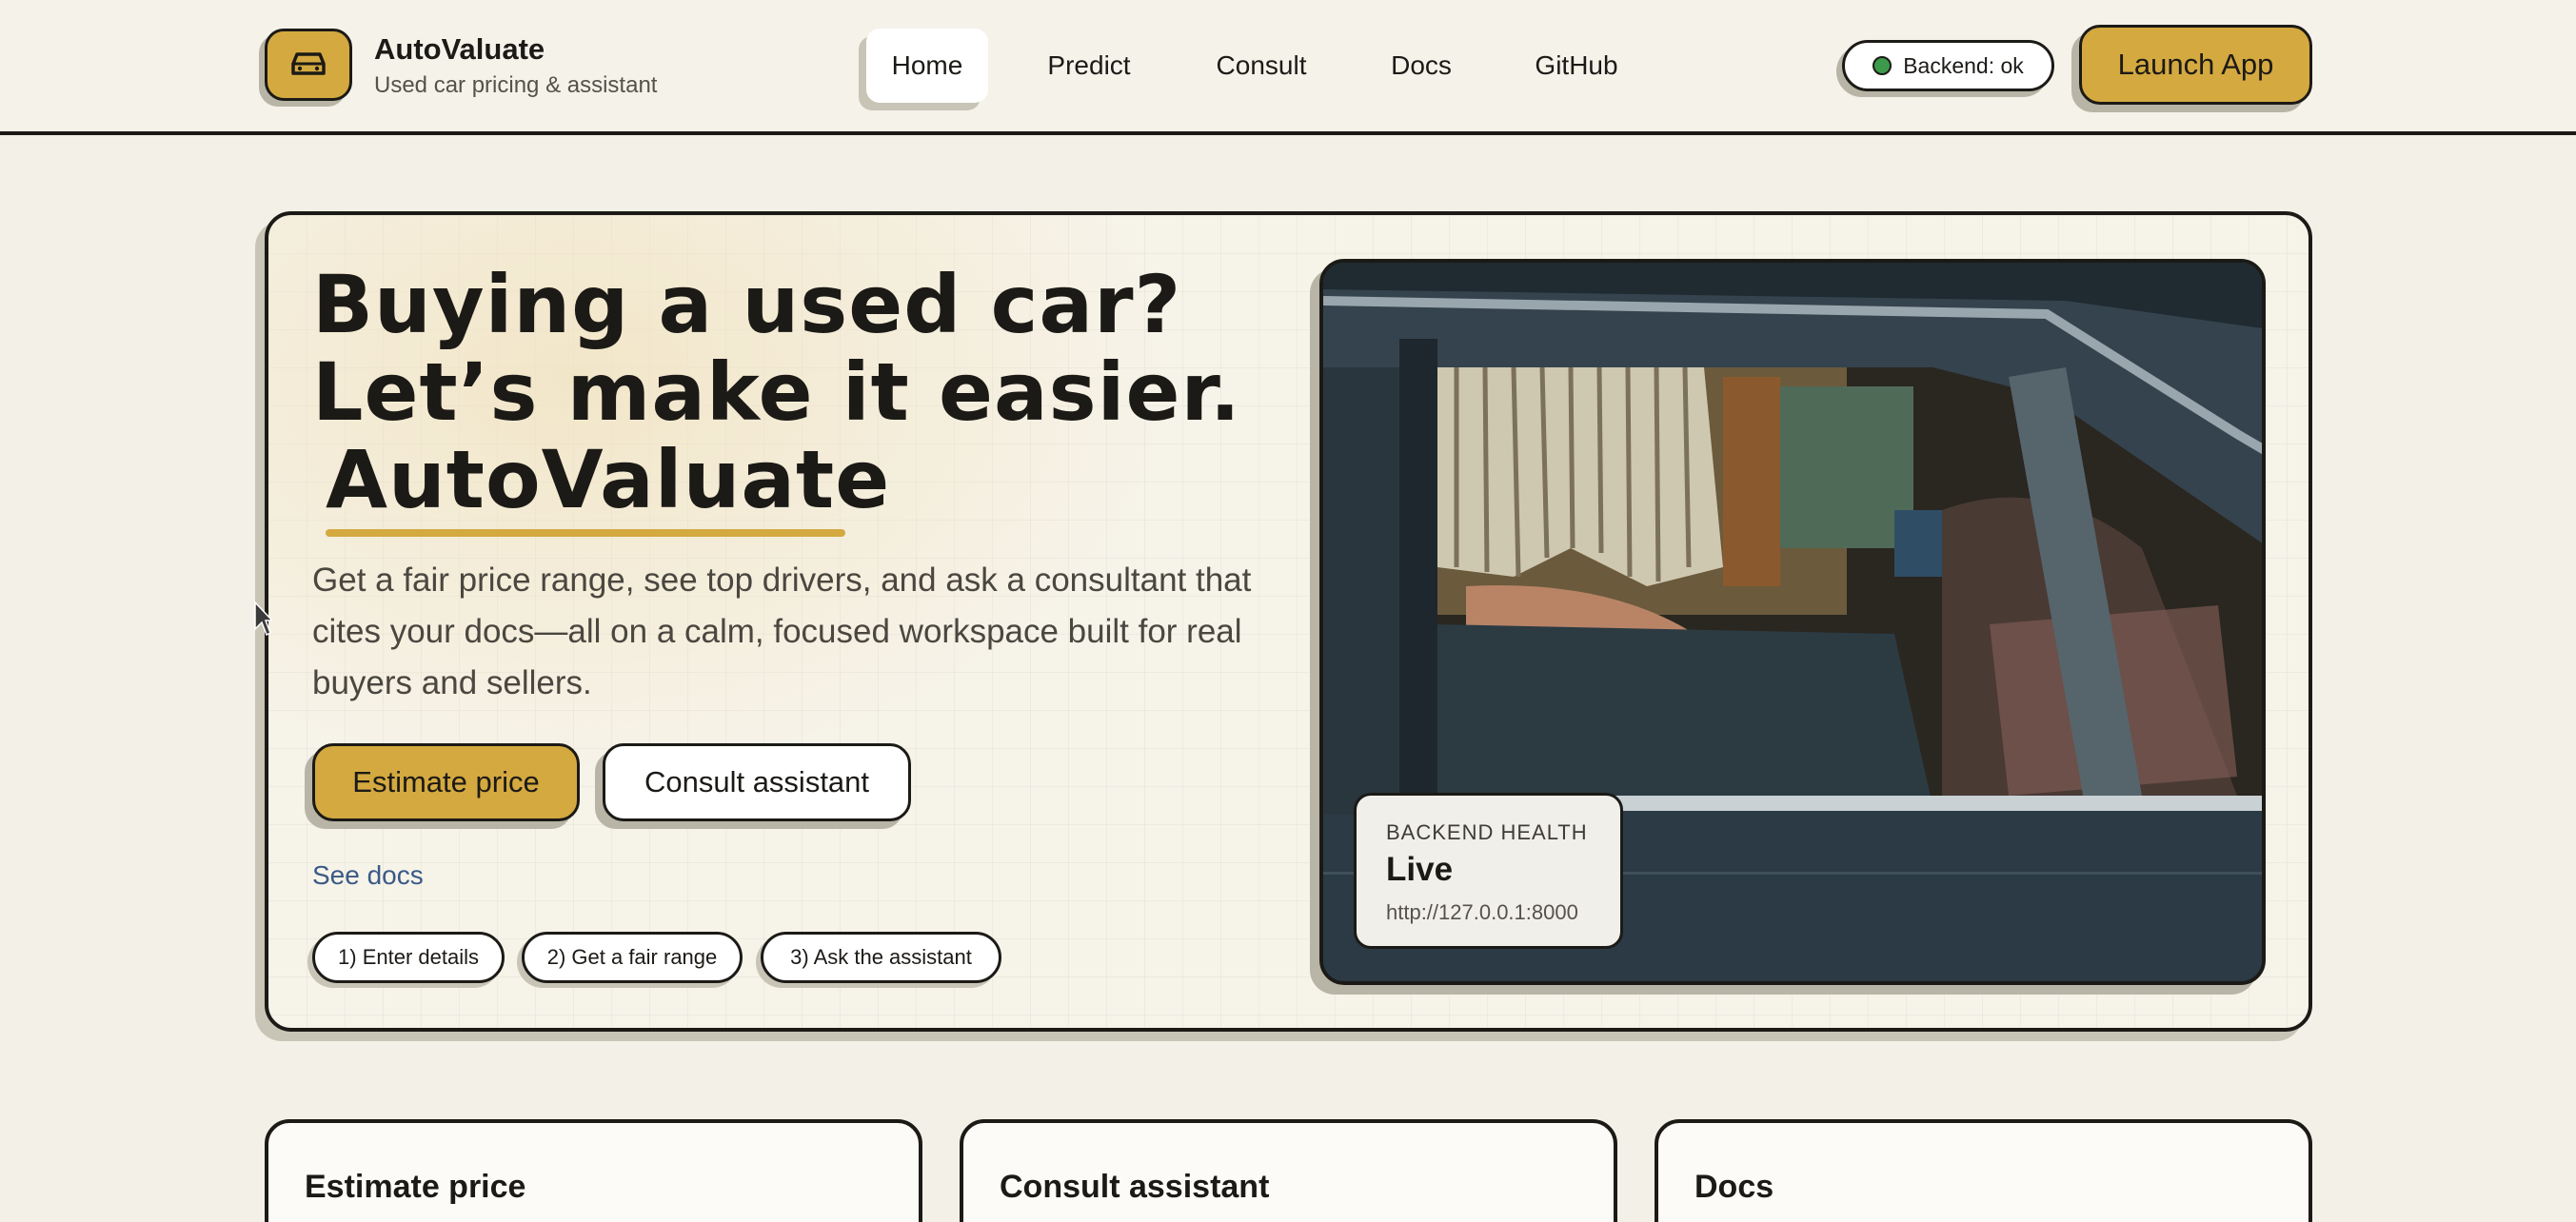  What do you see at coordinates (1288, 1170) in the screenshot?
I see `feature-card-consult: Consult assistant` at bounding box center [1288, 1170].